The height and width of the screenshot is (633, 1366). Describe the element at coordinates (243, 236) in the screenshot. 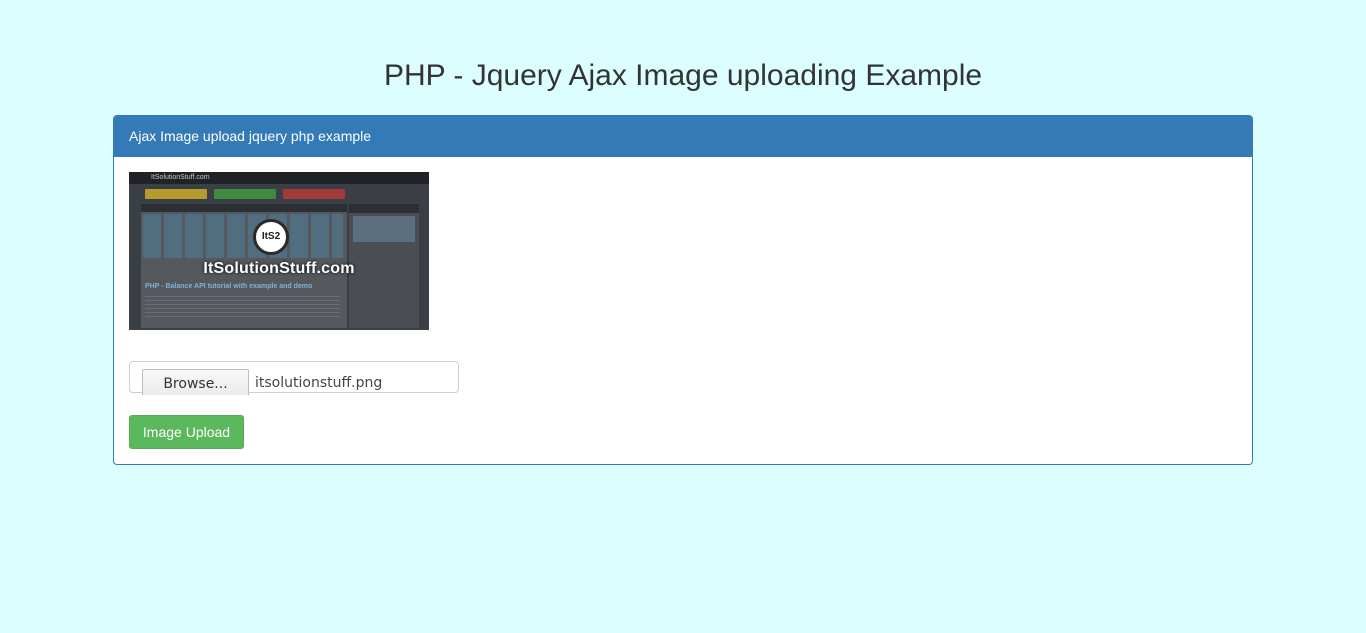

I see `preview-tags` at that location.